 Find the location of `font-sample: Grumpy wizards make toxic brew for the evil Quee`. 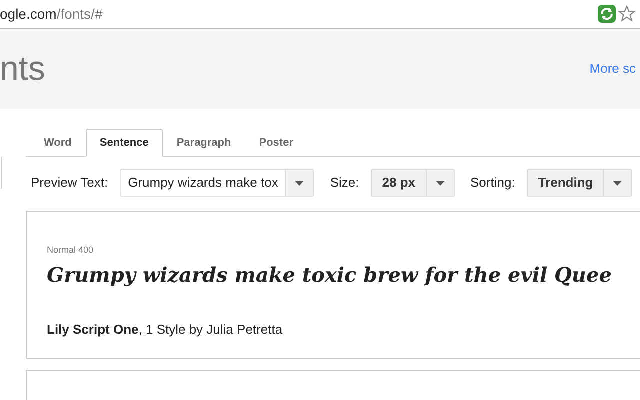

font-sample: Grumpy wizards make toxic brew for the evil Quee is located at coordinates (330, 275).